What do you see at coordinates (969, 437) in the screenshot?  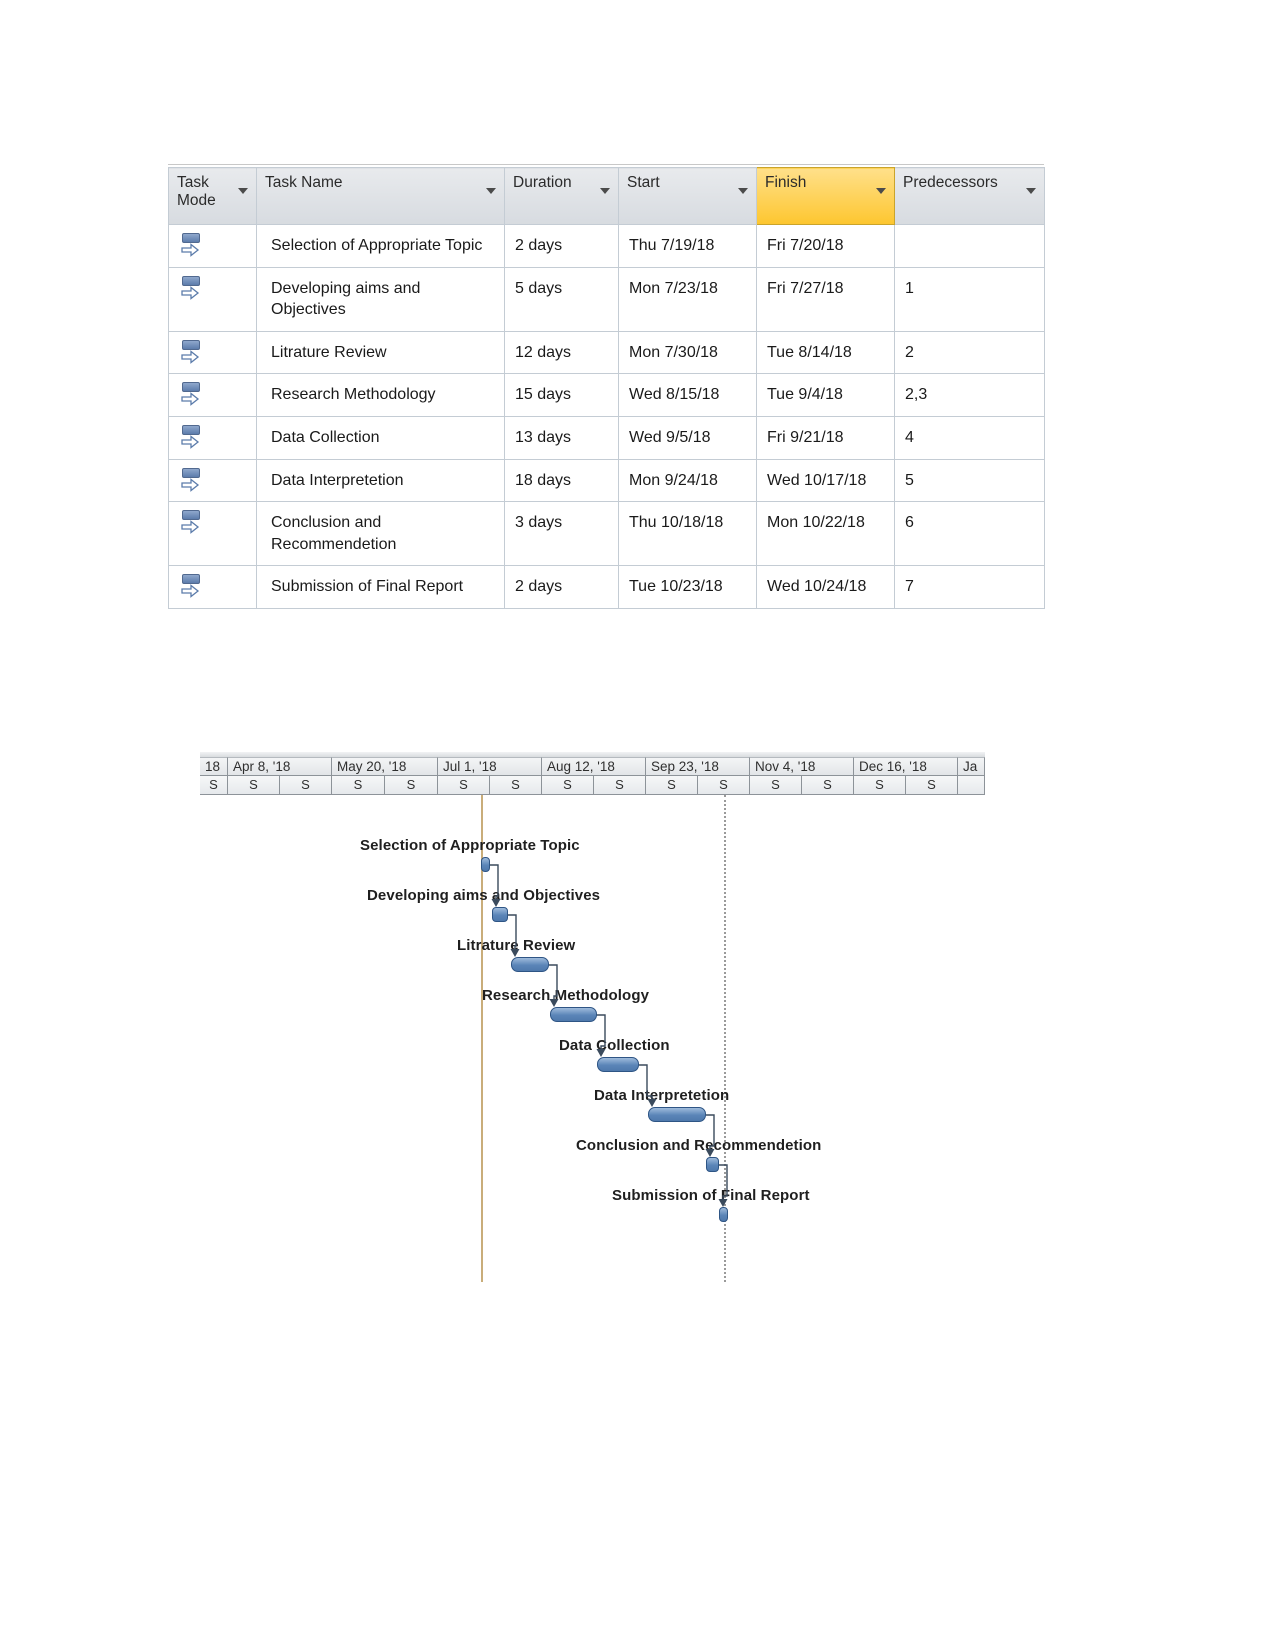 I see `cell-predecessors: 4` at bounding box center [969, 437].